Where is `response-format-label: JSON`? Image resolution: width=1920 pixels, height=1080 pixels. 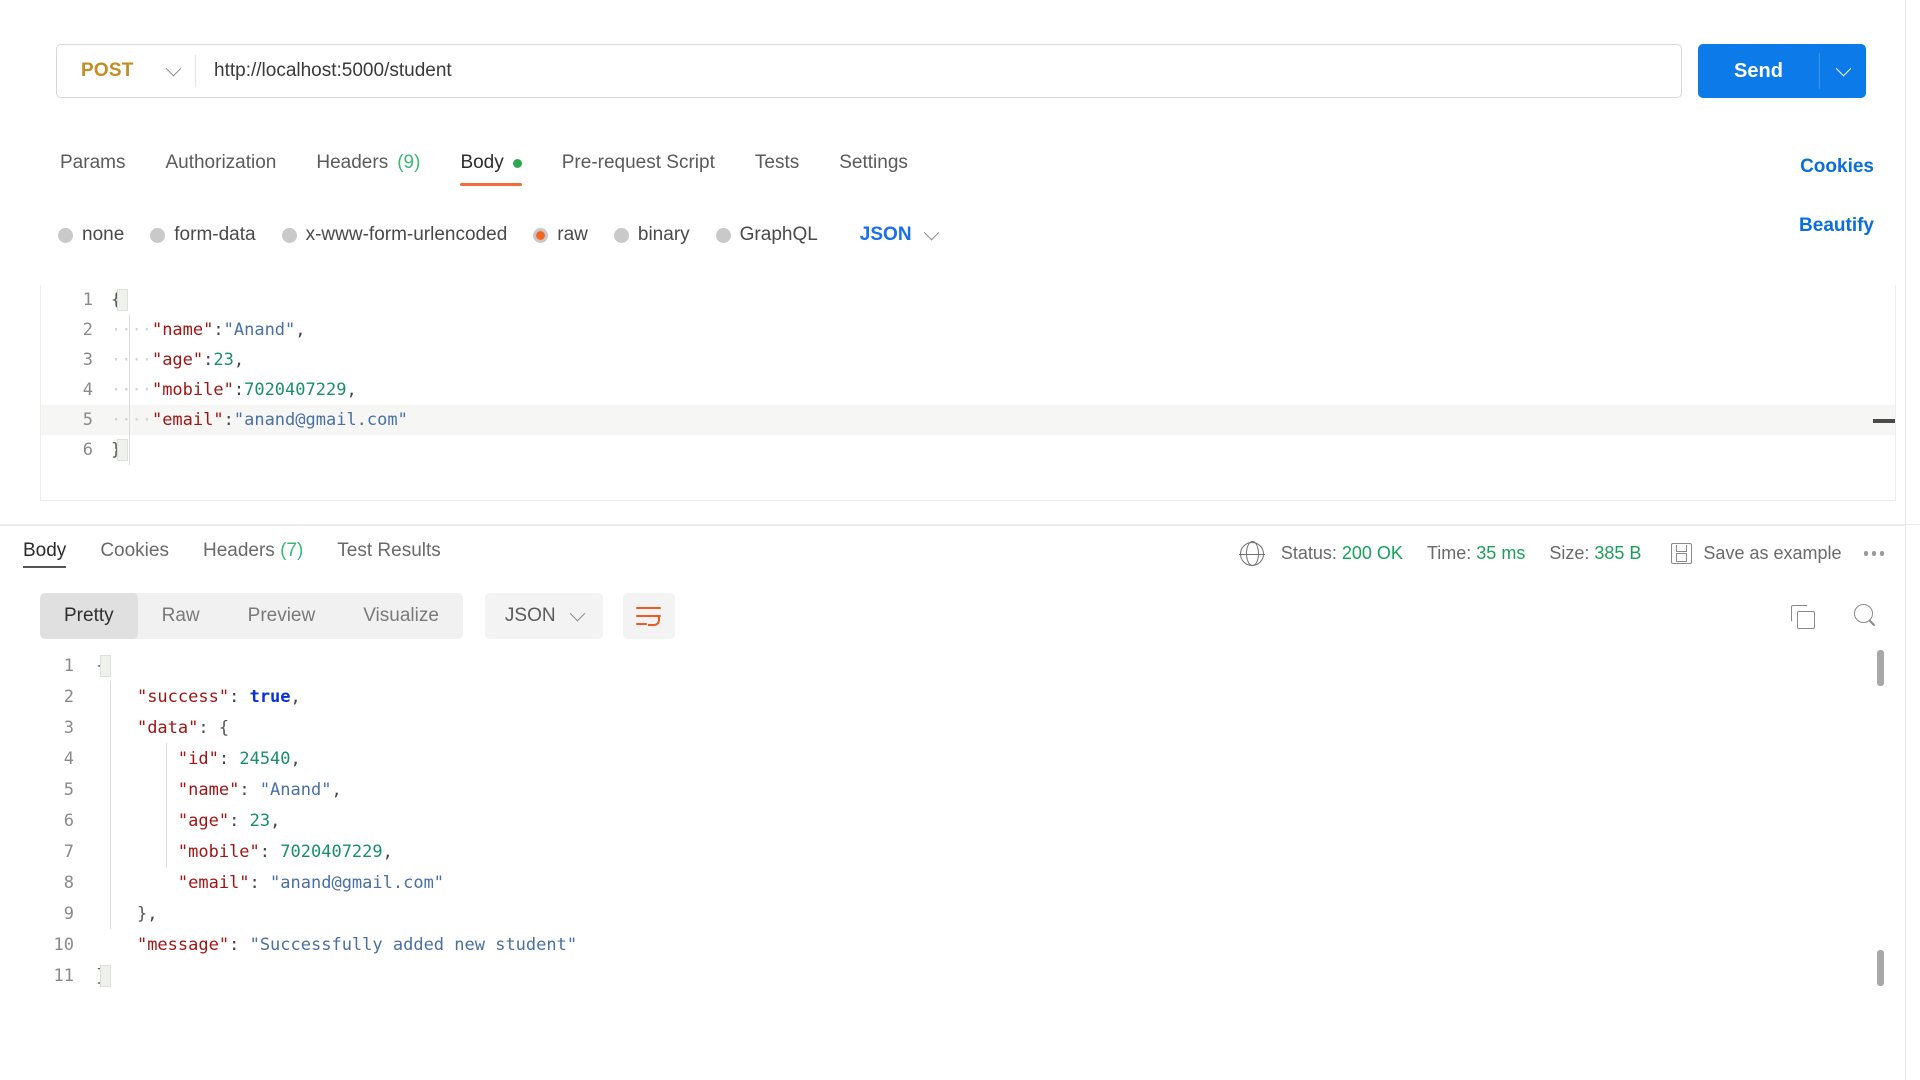
response-format-label: JSON is located at coordinates (530, 615).